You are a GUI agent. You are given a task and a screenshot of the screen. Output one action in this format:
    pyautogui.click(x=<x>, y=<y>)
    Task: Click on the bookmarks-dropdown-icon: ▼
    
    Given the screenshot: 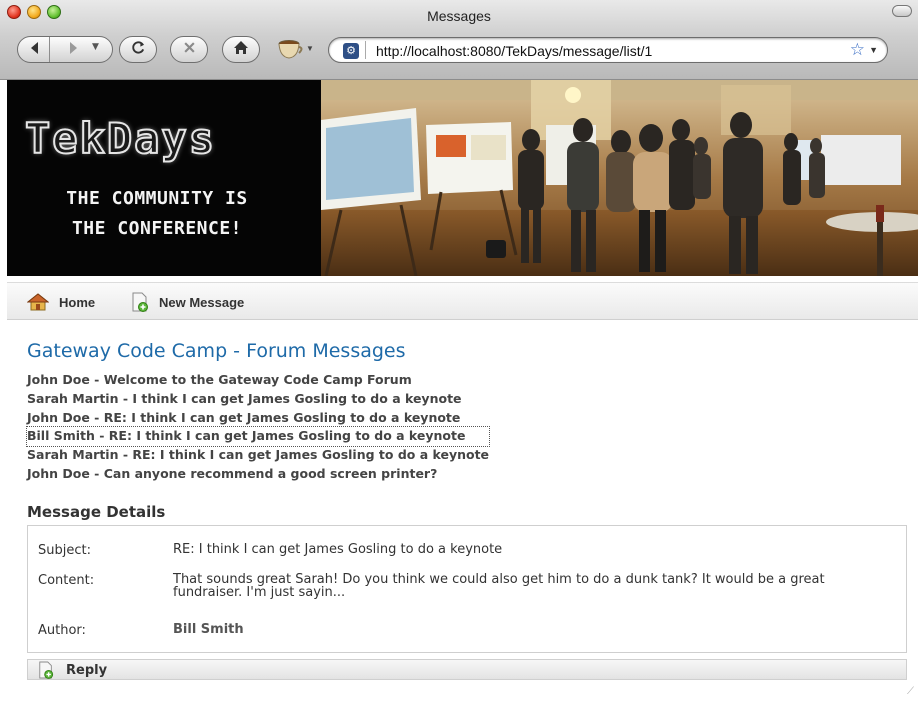 What is the action you would take?
    pyautogui.click(x=310, y=48)
    